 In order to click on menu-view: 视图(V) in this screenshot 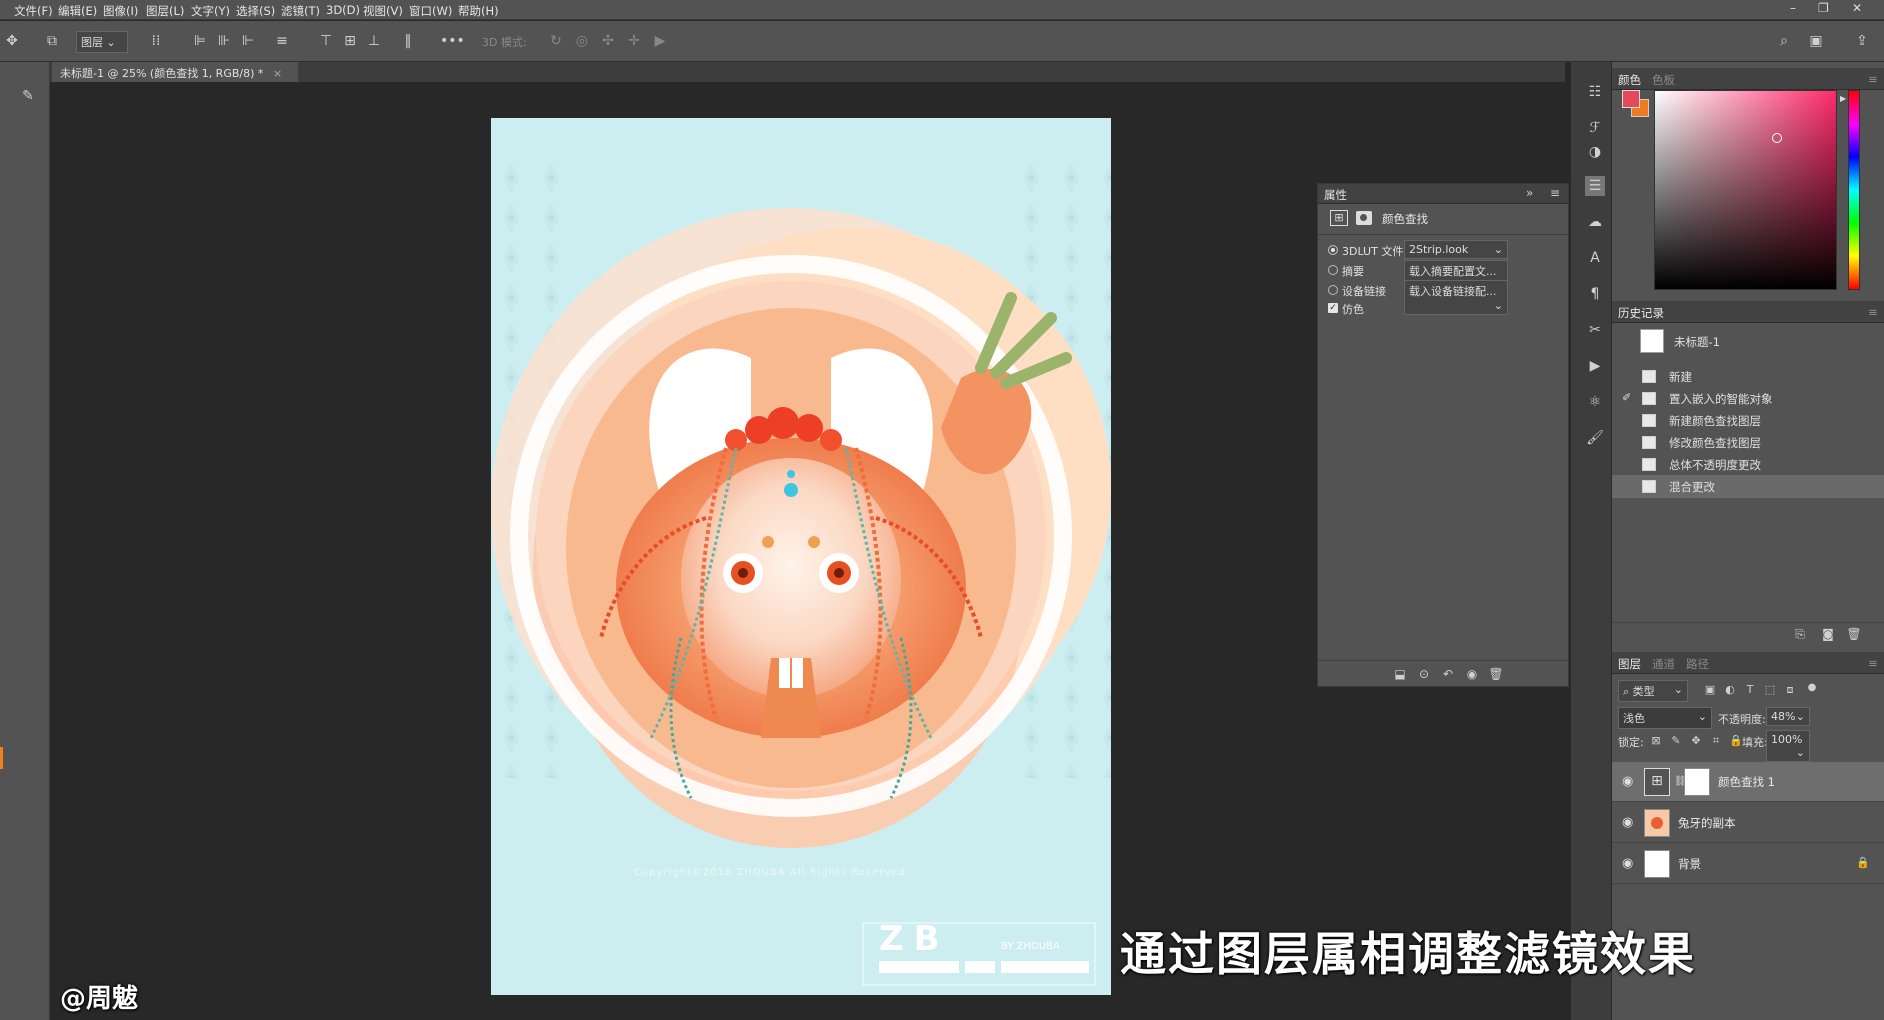, I will do `click(383, 11)`.